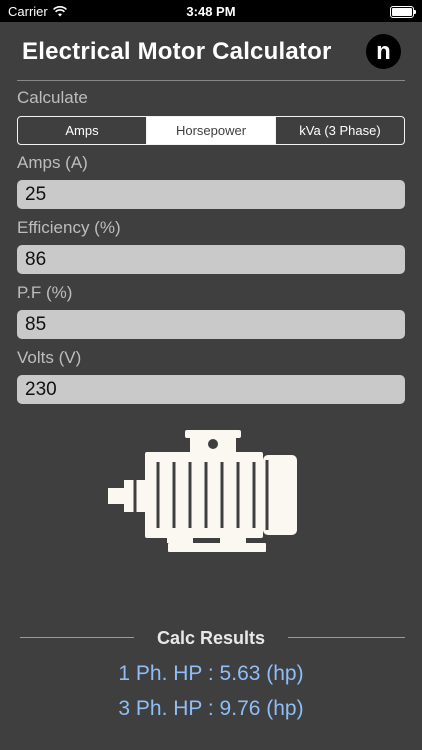 The image size is (422, 750). I want to click on electric-motor-icon, so click(202, 491).